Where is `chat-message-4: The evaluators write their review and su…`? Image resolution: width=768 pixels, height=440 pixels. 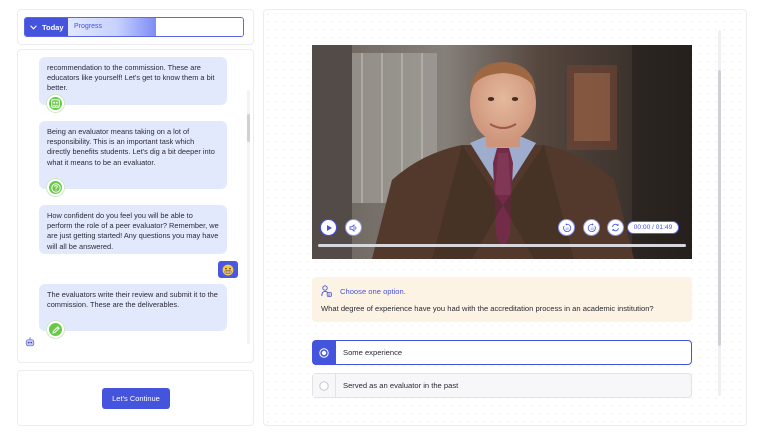 chat-message-4: The evaluators write their review and su… is located at coordinates (133, 307).